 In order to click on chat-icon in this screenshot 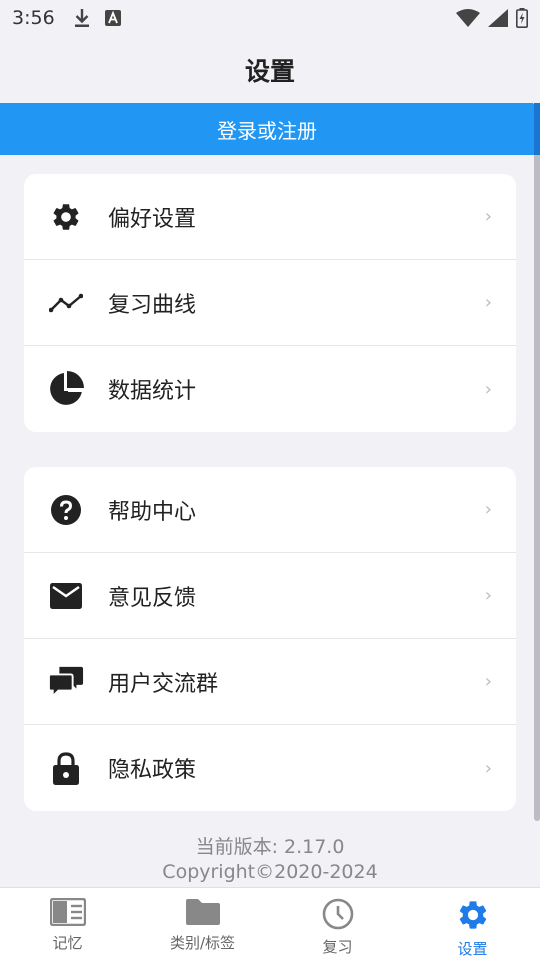, I will do `click(66, 682)`.